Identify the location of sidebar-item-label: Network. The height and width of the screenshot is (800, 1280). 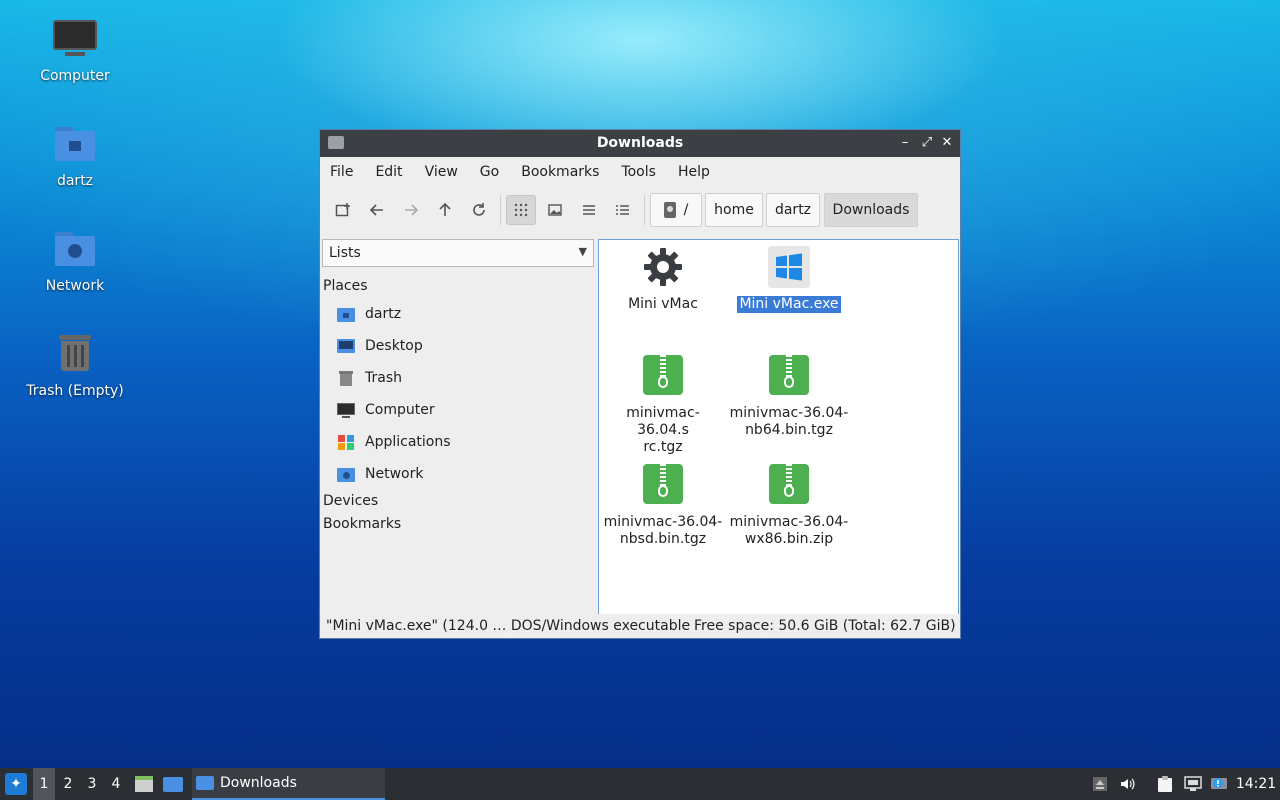
(394, 474).